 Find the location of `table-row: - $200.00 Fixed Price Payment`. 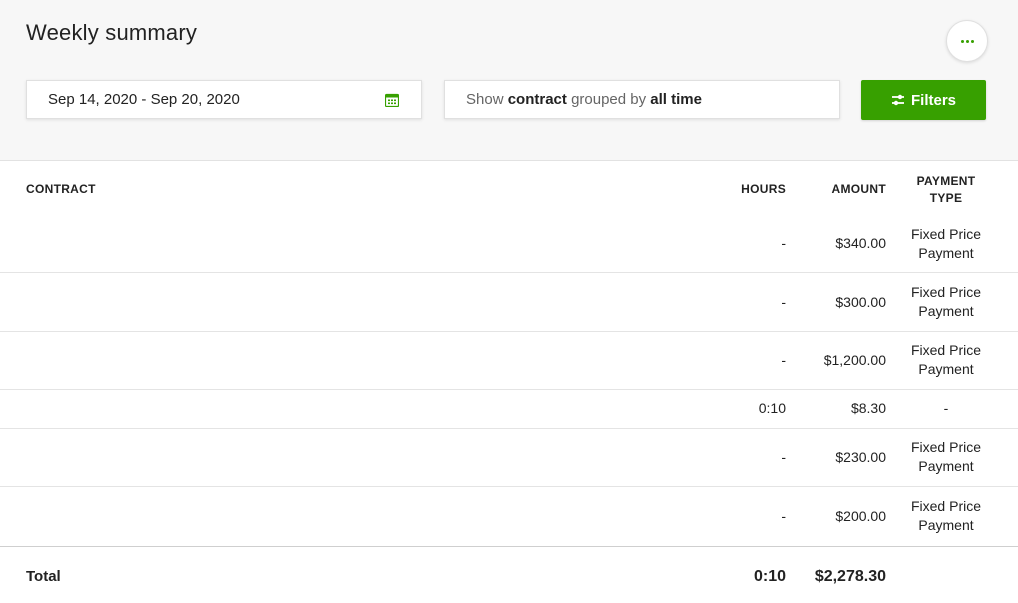

table-row: - $200.00 Fixed Price Payment is located at coordinates (509, 516).